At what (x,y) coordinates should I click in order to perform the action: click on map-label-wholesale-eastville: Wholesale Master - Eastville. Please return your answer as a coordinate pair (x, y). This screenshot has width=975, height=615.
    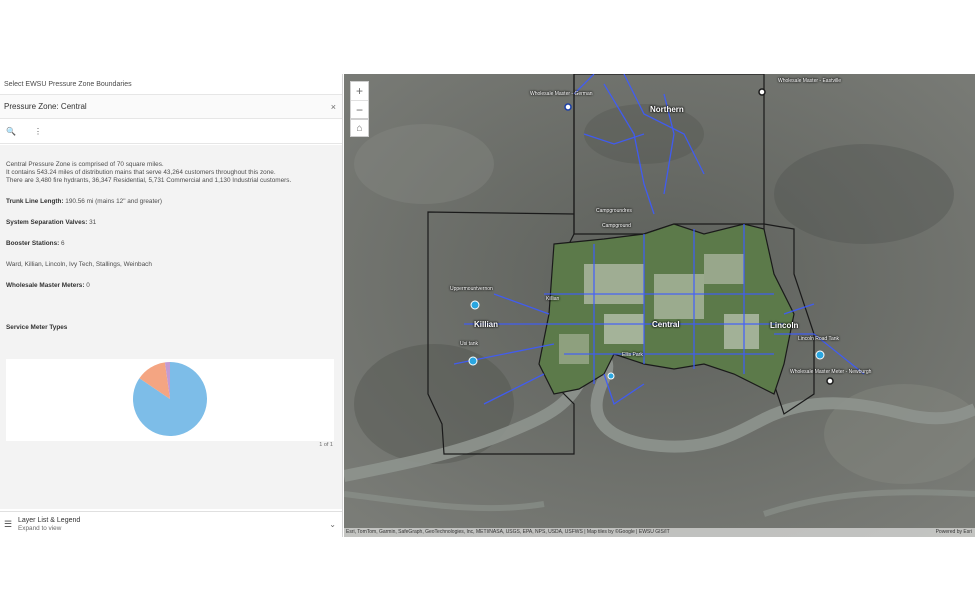
    Looking at the image, I should click on (810, 81).